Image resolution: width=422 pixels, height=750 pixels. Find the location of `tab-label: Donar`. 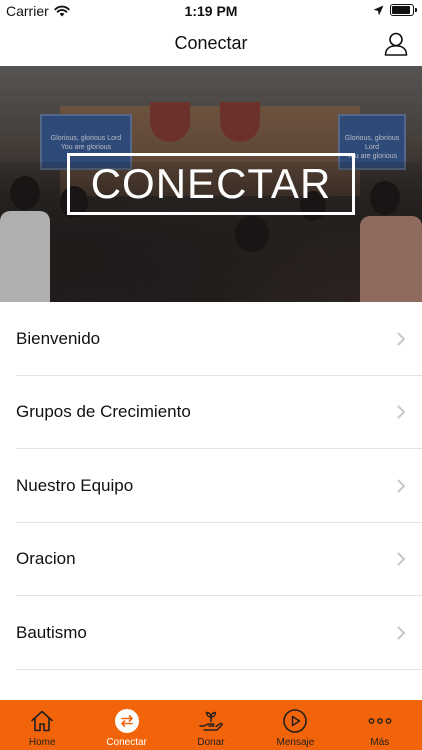

tab-label: Donar is located at coordinates (211, 742).